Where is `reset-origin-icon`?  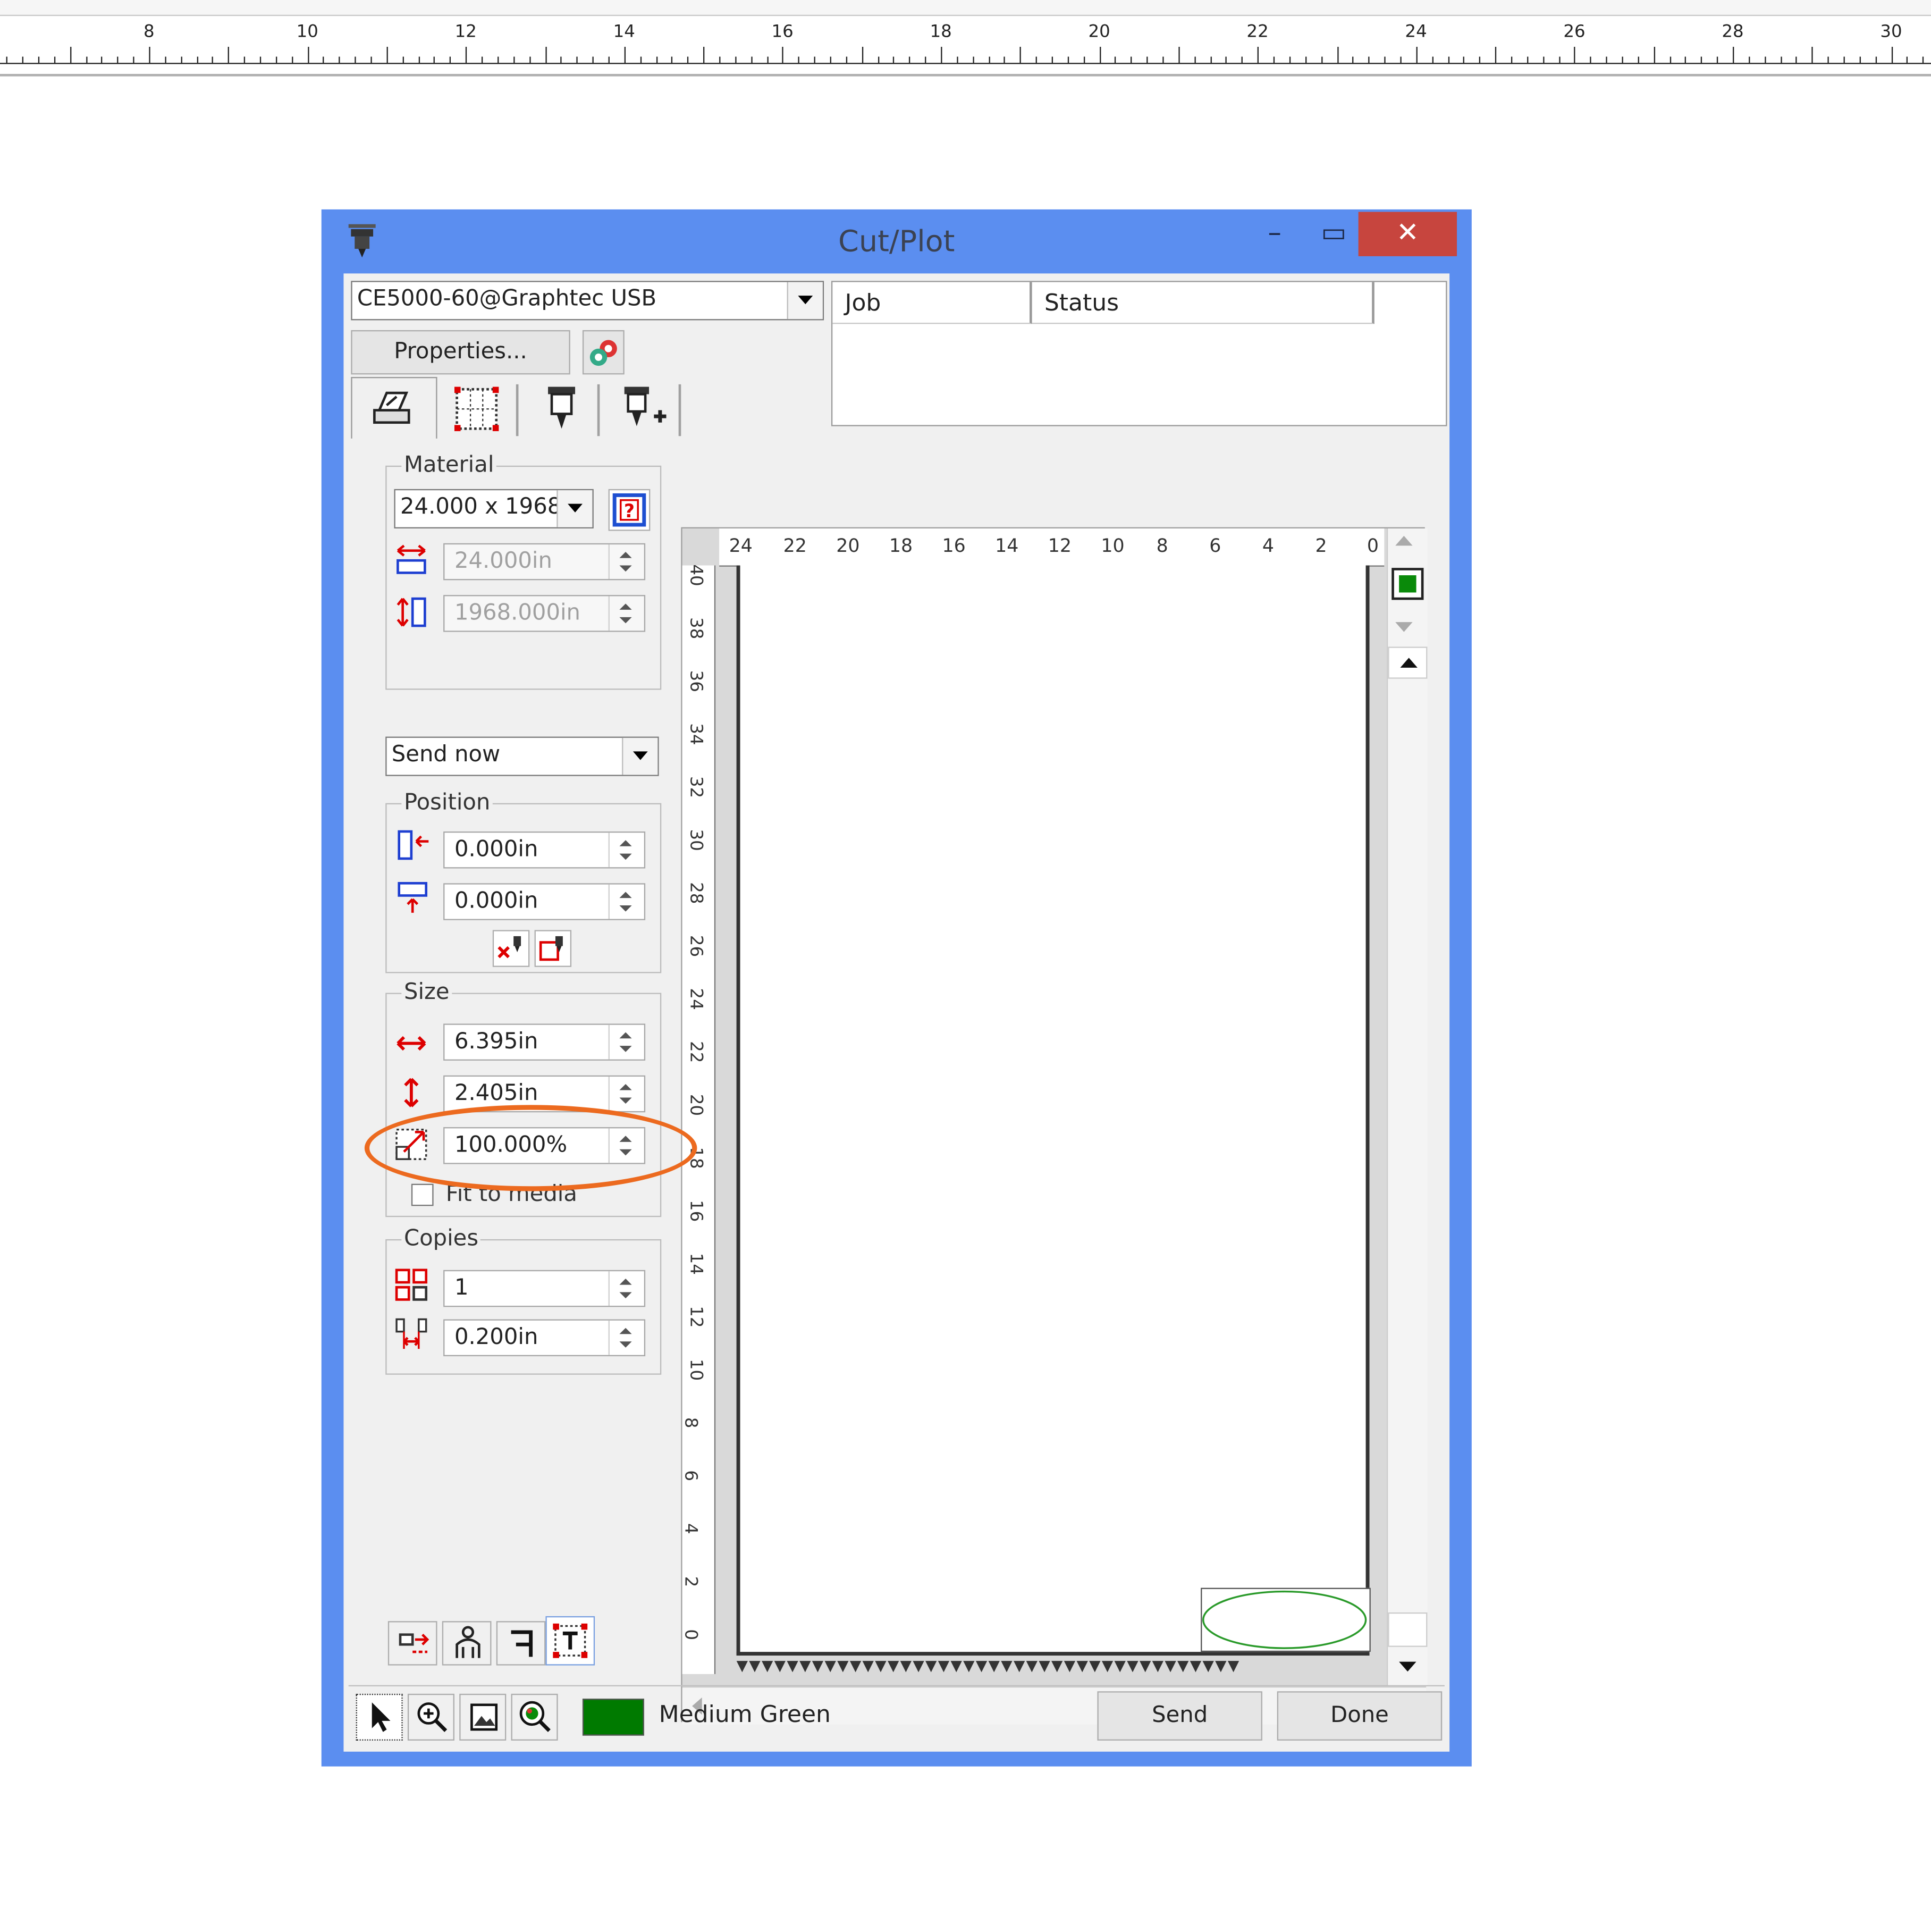
reset-origin-icon is located at coordinates (509, 947).